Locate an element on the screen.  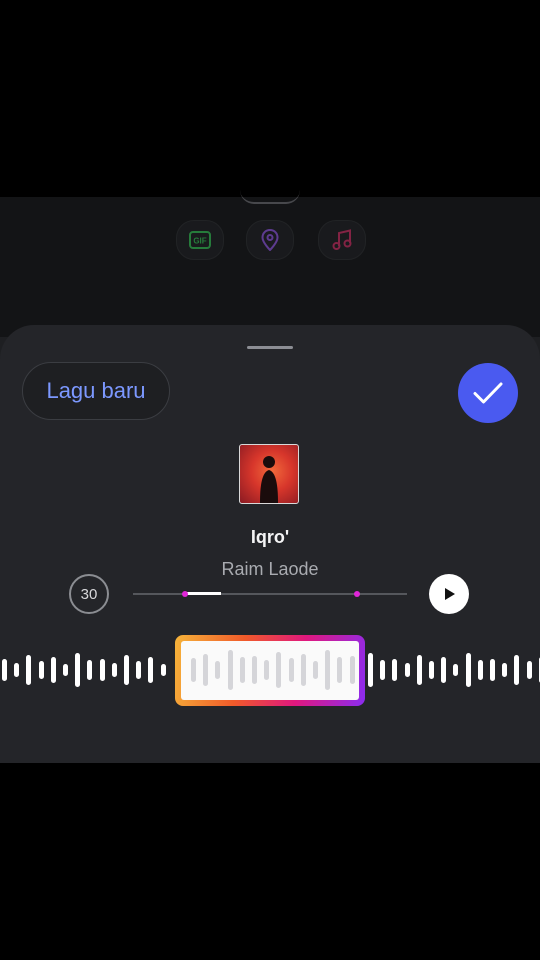
play-icon is located at coordinates (450, 594).